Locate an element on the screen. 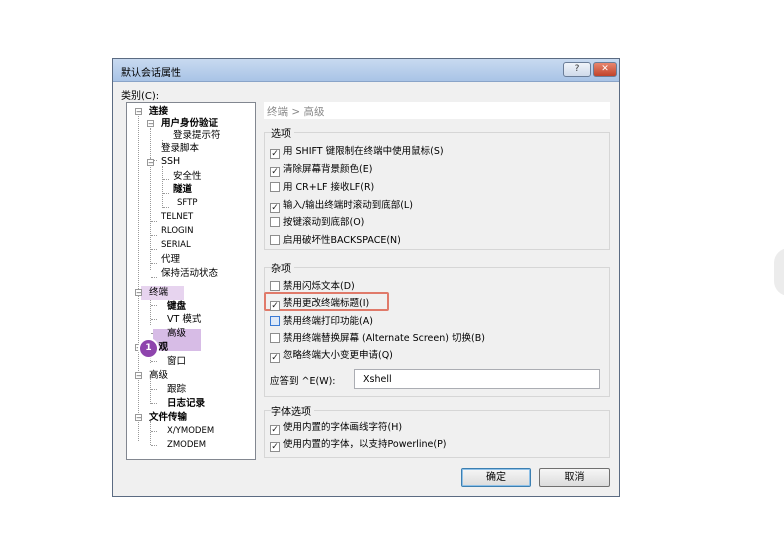  tree-item-vt-mode: VT 模式 is located at coordinates (184, 319).